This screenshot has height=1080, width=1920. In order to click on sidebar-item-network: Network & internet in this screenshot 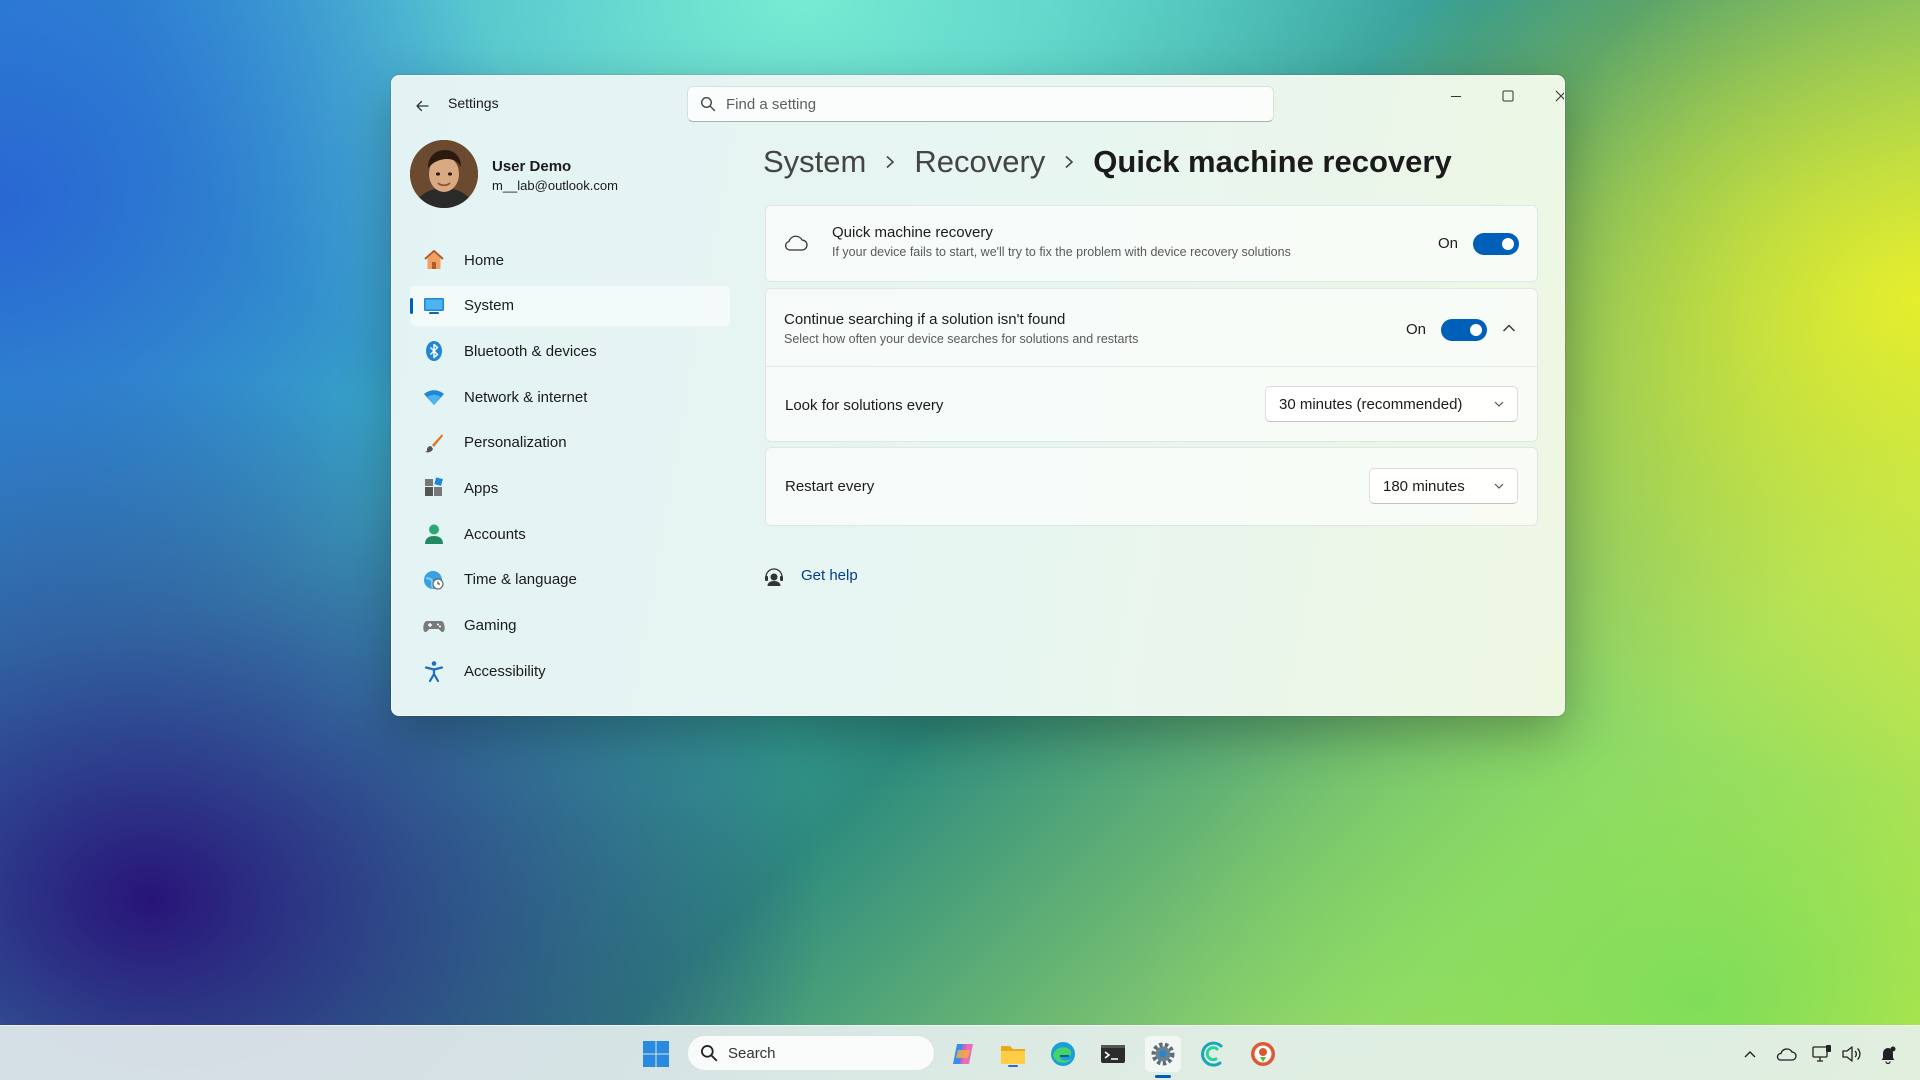, I will do `click(570, 397)`.